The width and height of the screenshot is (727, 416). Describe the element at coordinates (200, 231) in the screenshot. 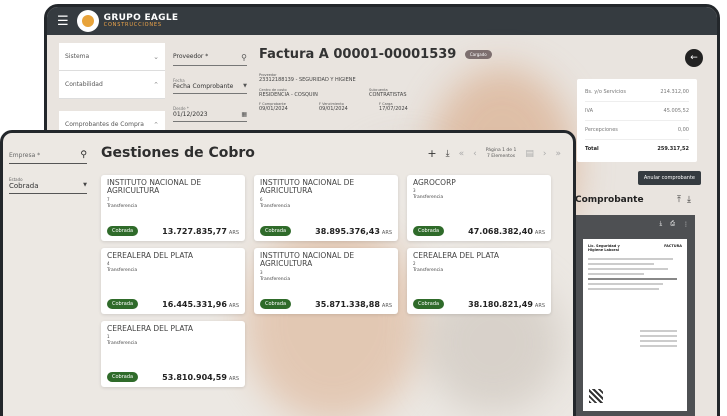

I see `amount: 13.727.835,77 ARS` at that location.